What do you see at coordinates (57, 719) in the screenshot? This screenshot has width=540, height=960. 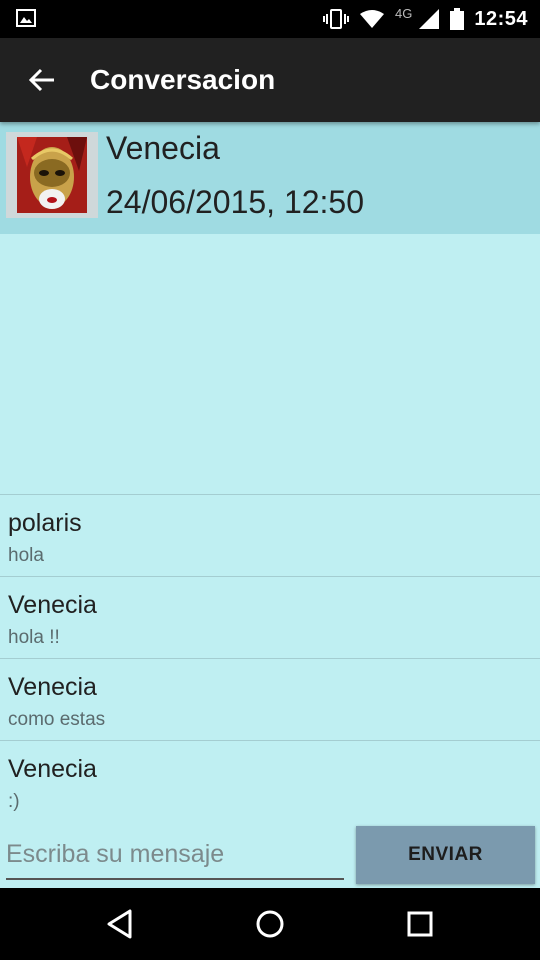 I see `message-text: como estas` at bounding box center [57, 719].